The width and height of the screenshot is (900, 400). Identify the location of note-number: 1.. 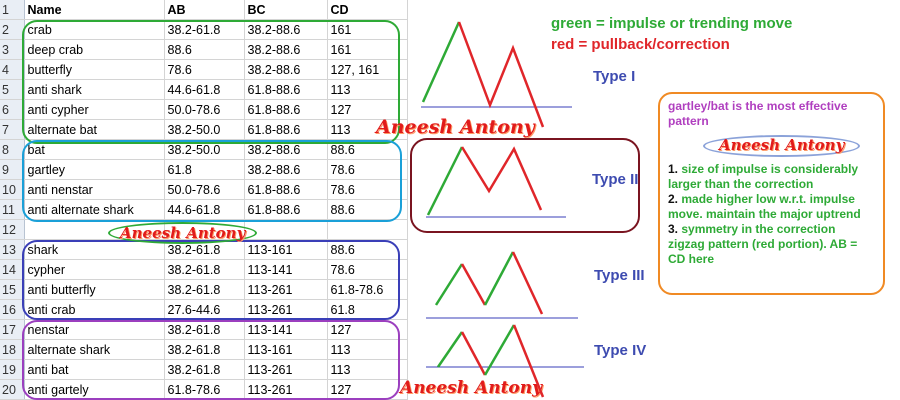
(673, 169).